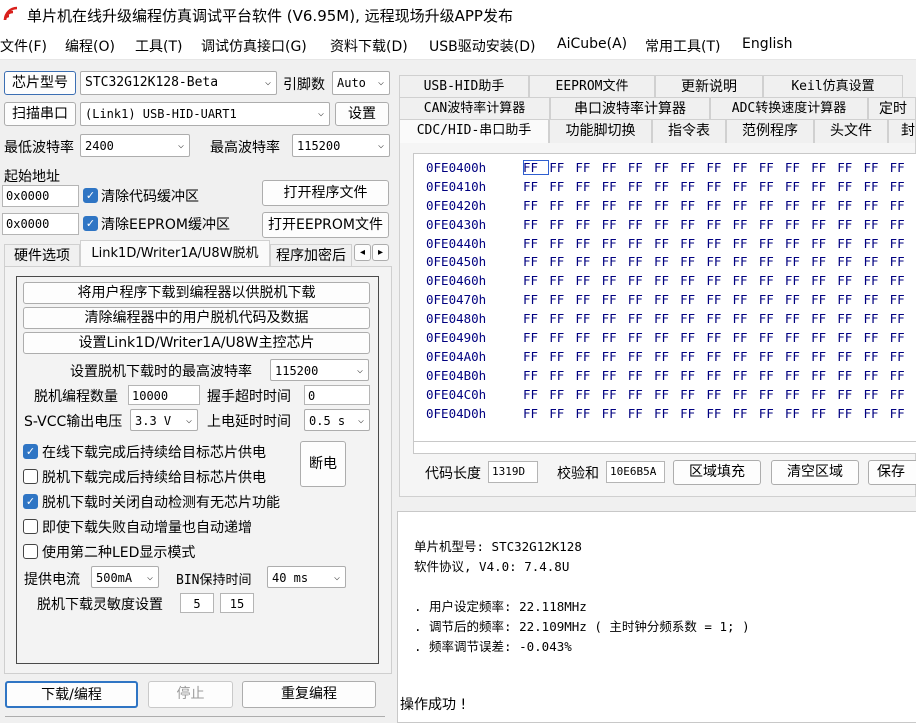  What do you see at coordinates (770, 131) in the screenshot?
I see `tab-examples: 范例程序` at bounding box center [770, 131].